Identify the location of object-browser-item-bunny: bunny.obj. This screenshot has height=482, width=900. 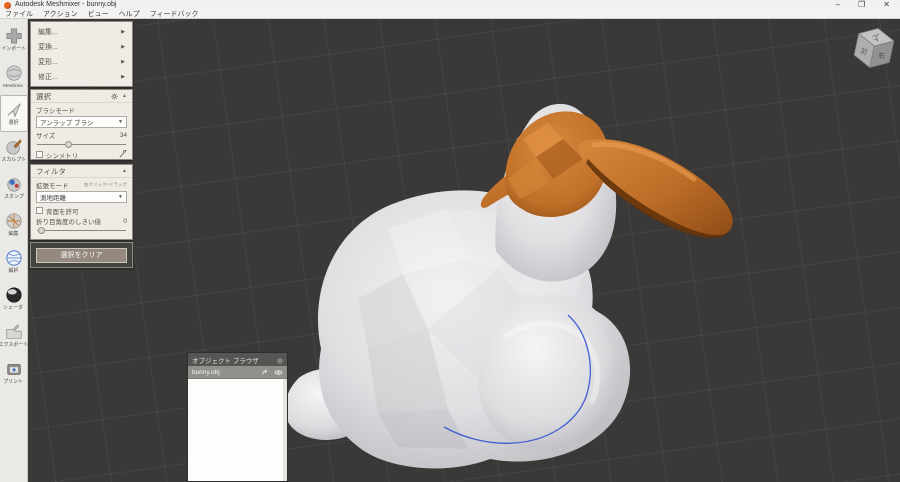
(237, 372).